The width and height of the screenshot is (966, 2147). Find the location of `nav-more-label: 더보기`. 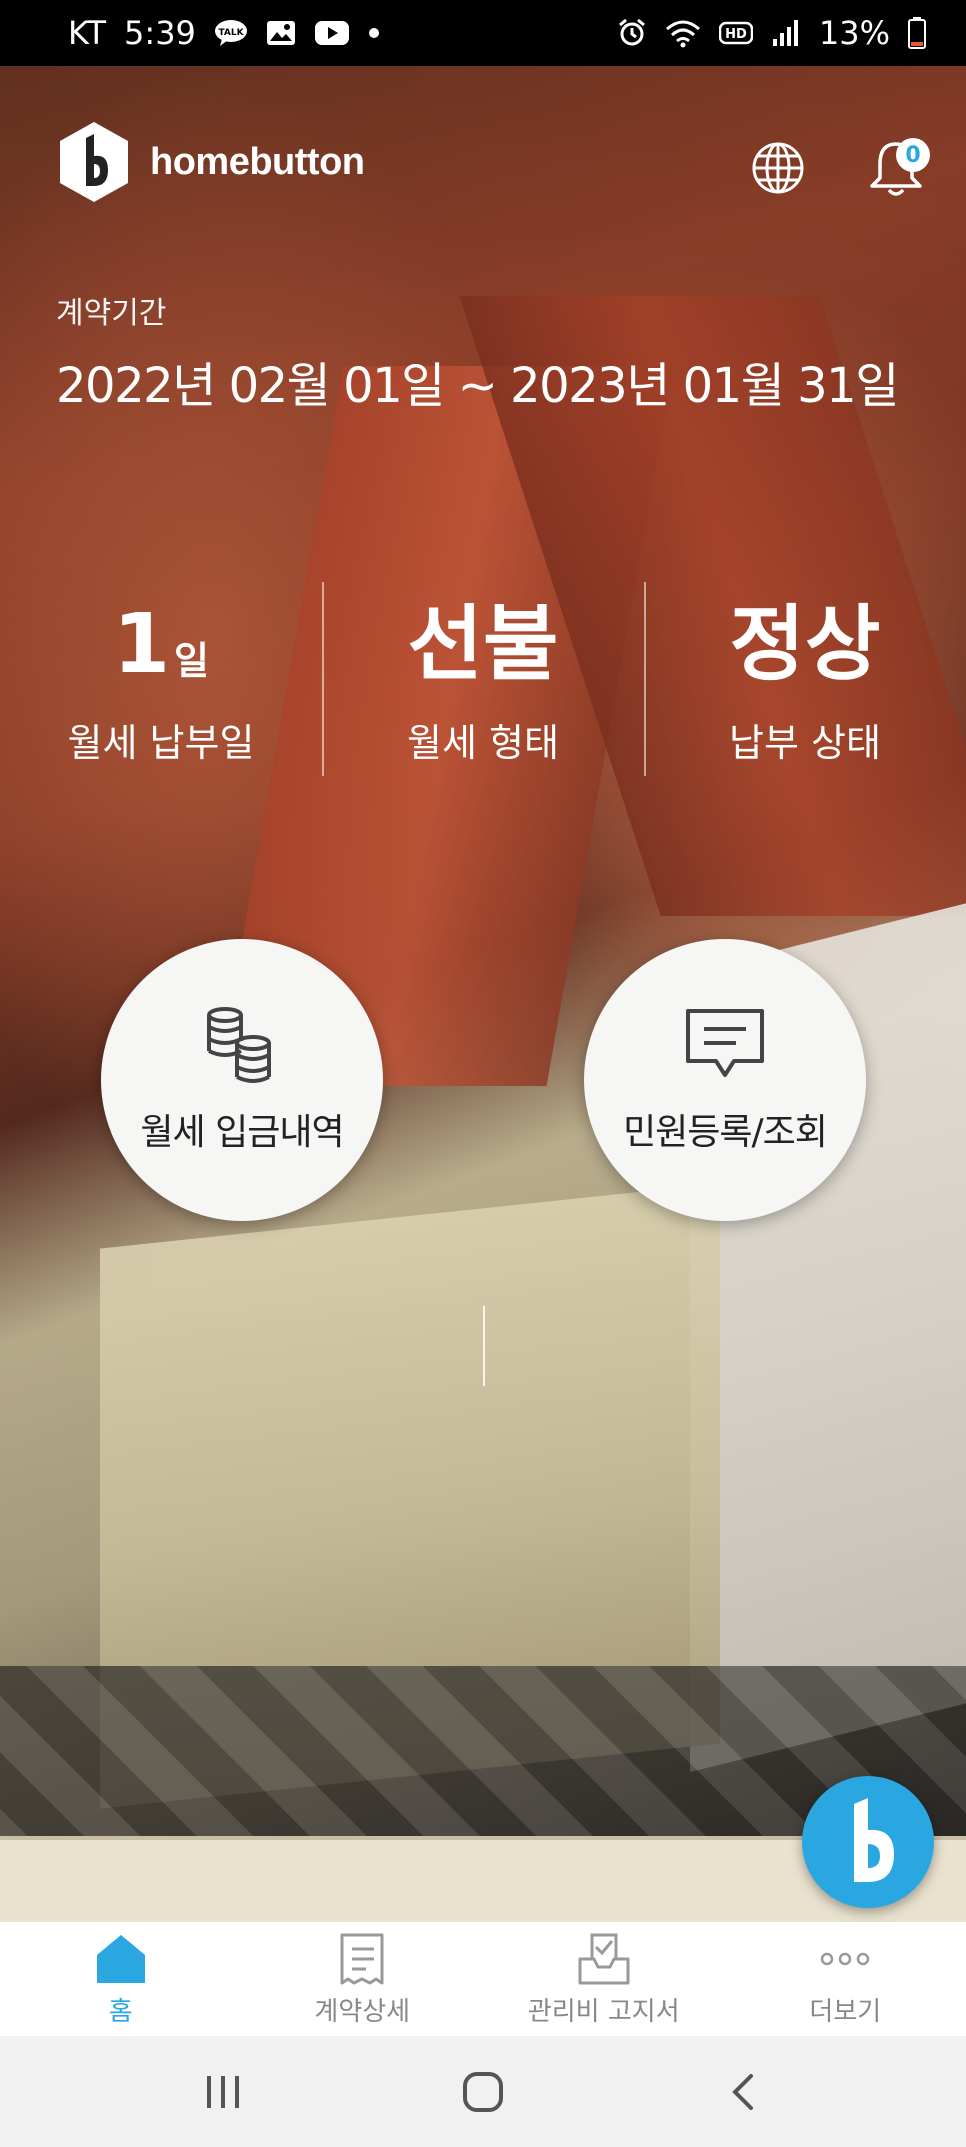

nav-more-label: 더보기 is located at coordinates (845, 2011).